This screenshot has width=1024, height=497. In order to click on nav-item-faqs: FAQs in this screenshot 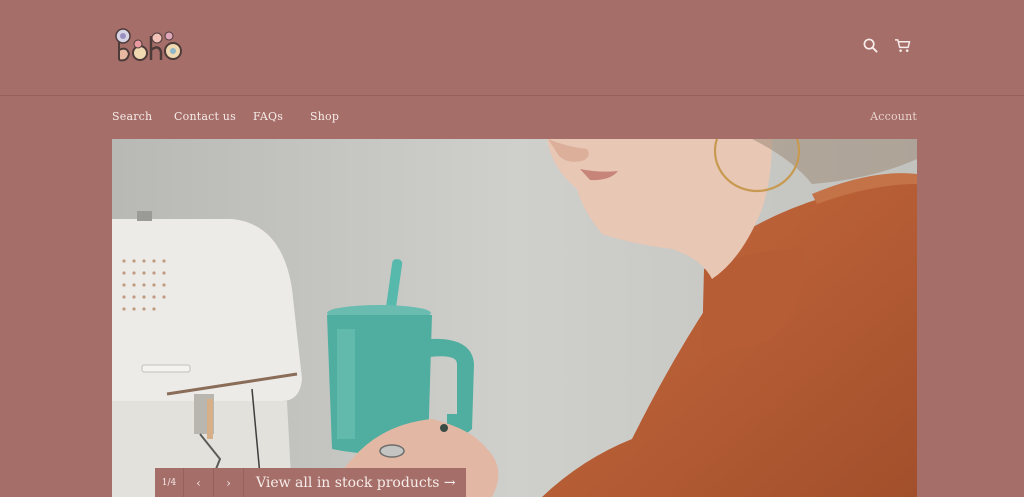, I will do `click(268, 116)`.